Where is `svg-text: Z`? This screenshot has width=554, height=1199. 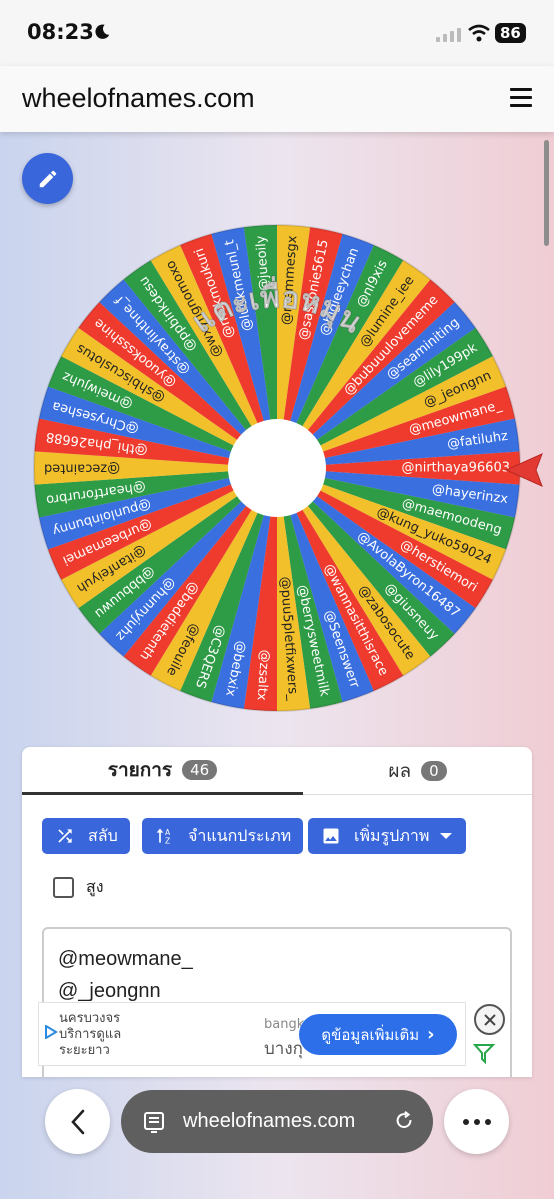 svg-text: Z is located at coordinates (167, 841).